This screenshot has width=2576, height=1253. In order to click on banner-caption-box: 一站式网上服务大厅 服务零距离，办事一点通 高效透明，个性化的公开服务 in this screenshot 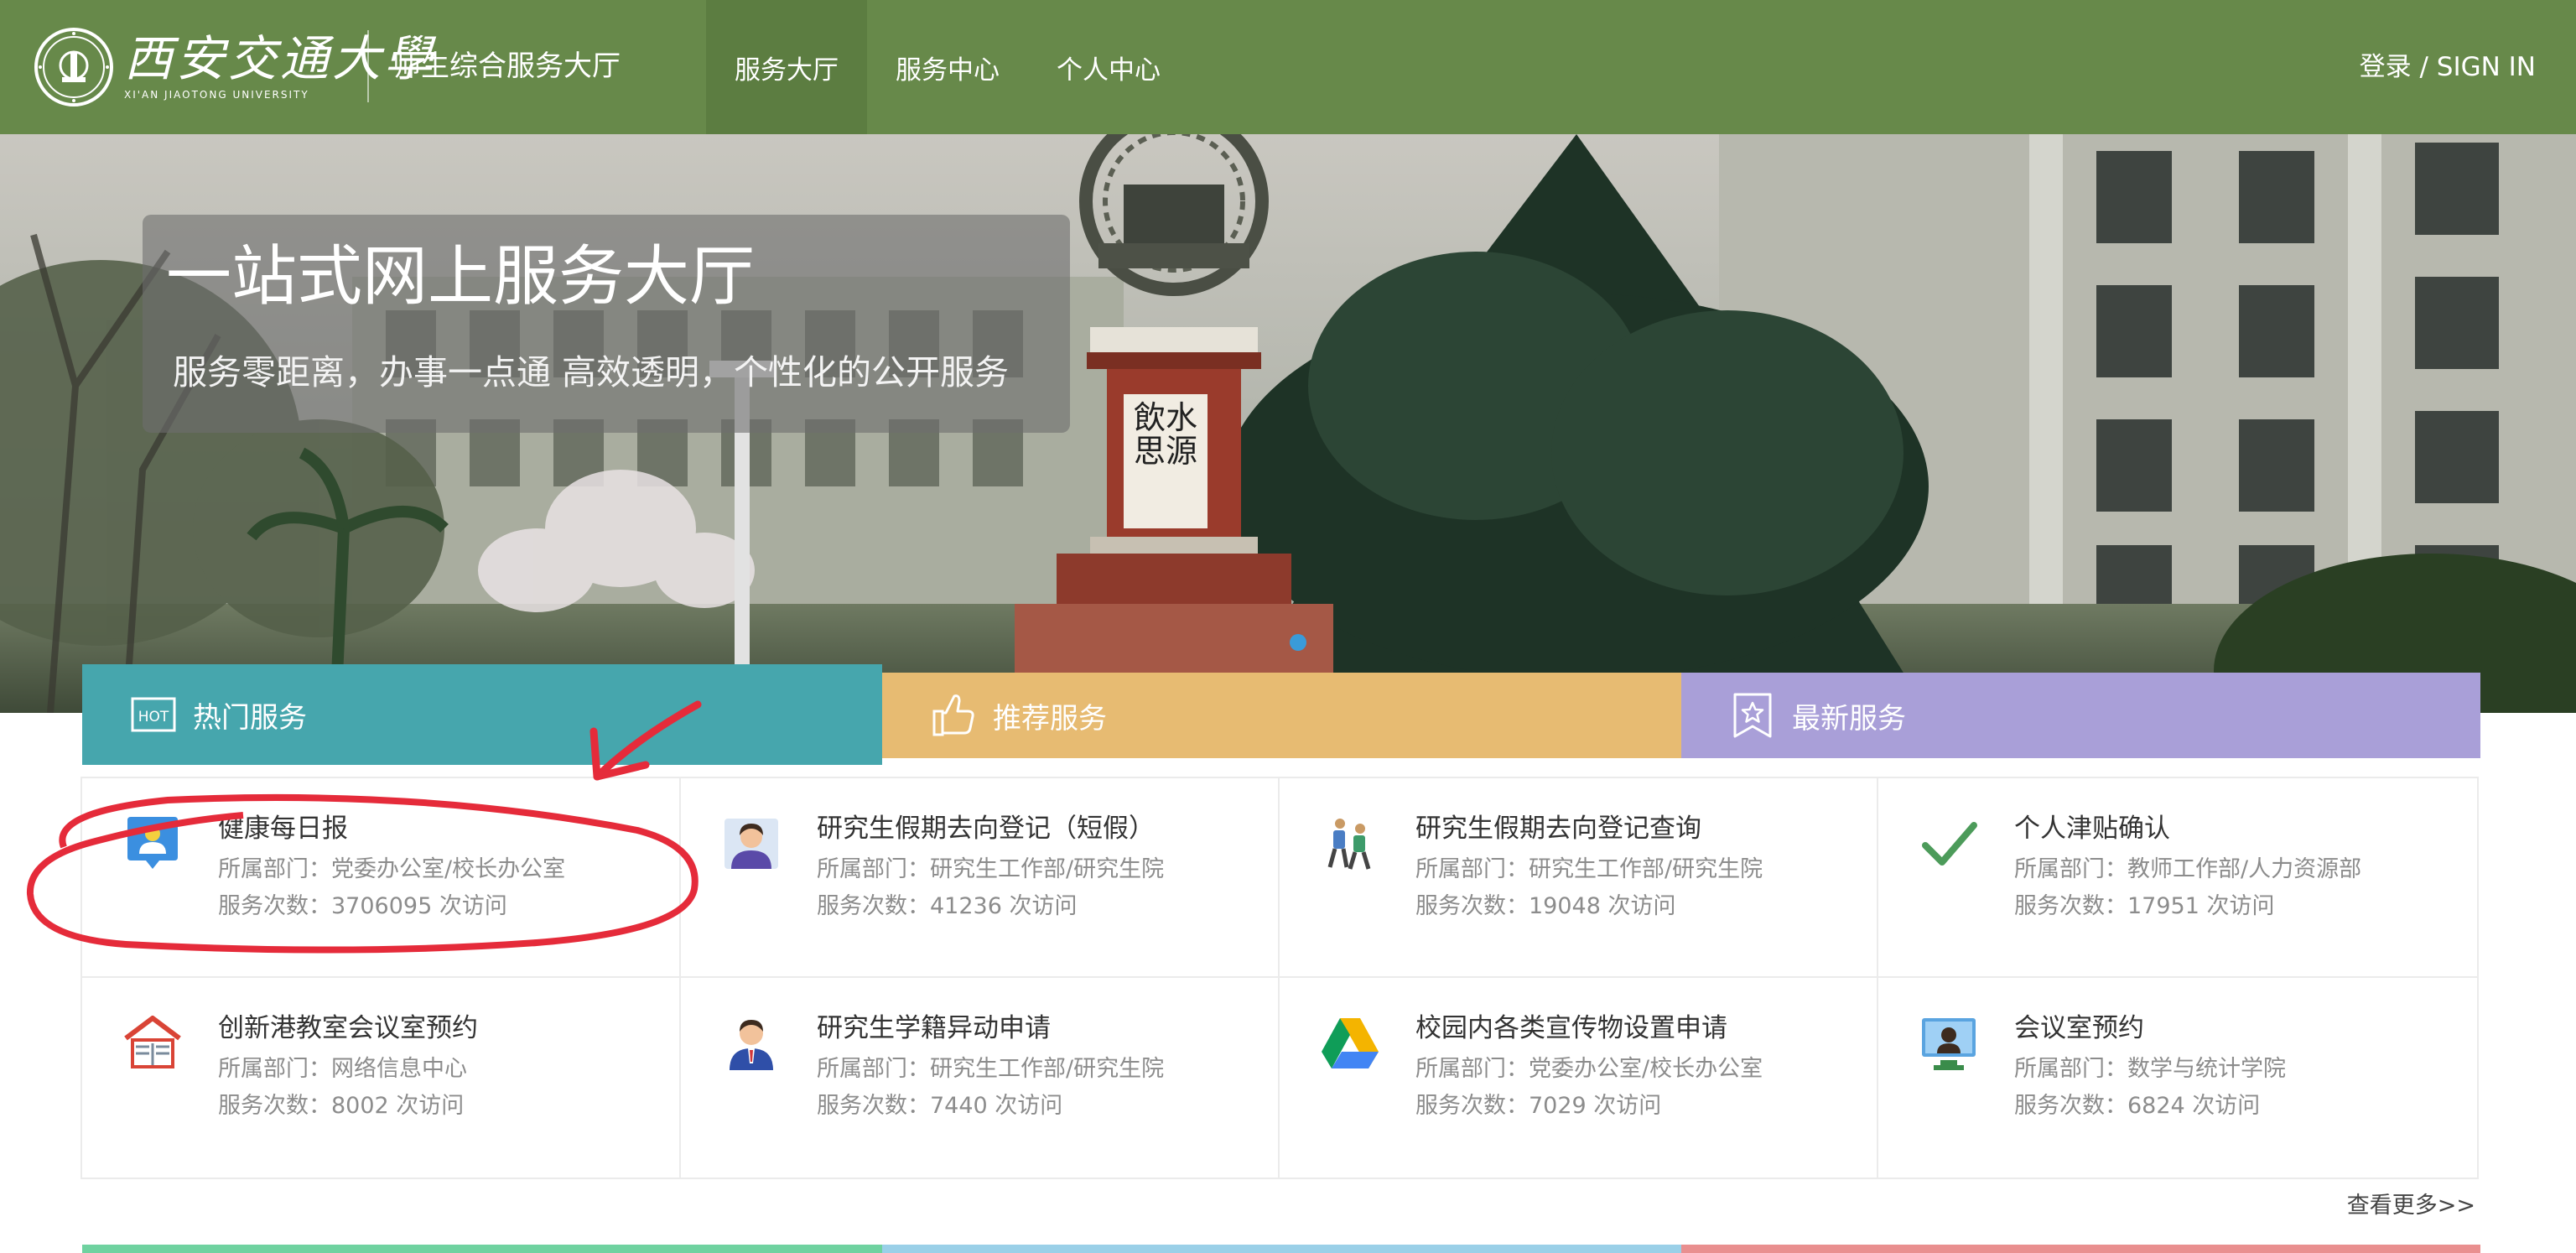, I will do `click(606, 324)`.